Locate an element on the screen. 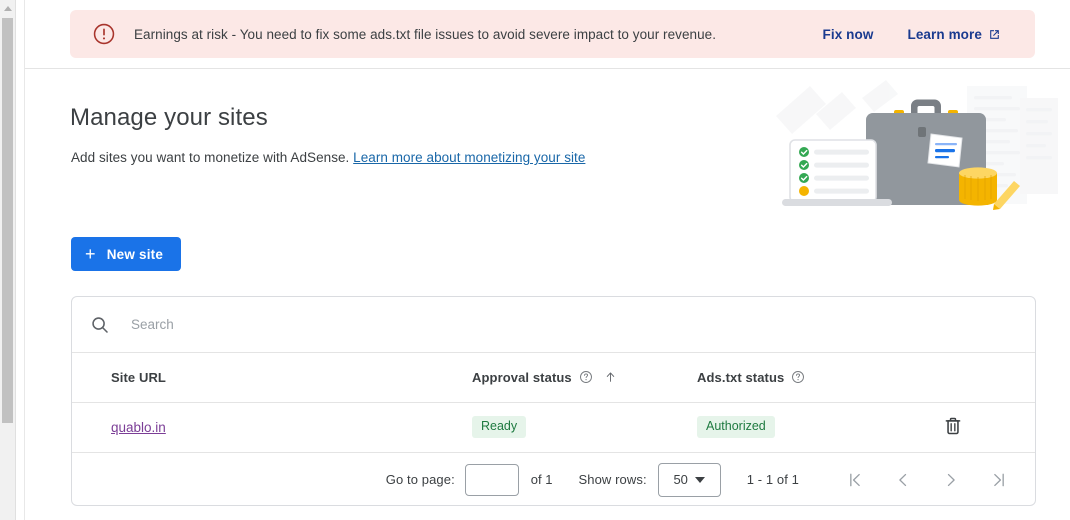  chevron-left-icon is located at coordinates (903, 479).